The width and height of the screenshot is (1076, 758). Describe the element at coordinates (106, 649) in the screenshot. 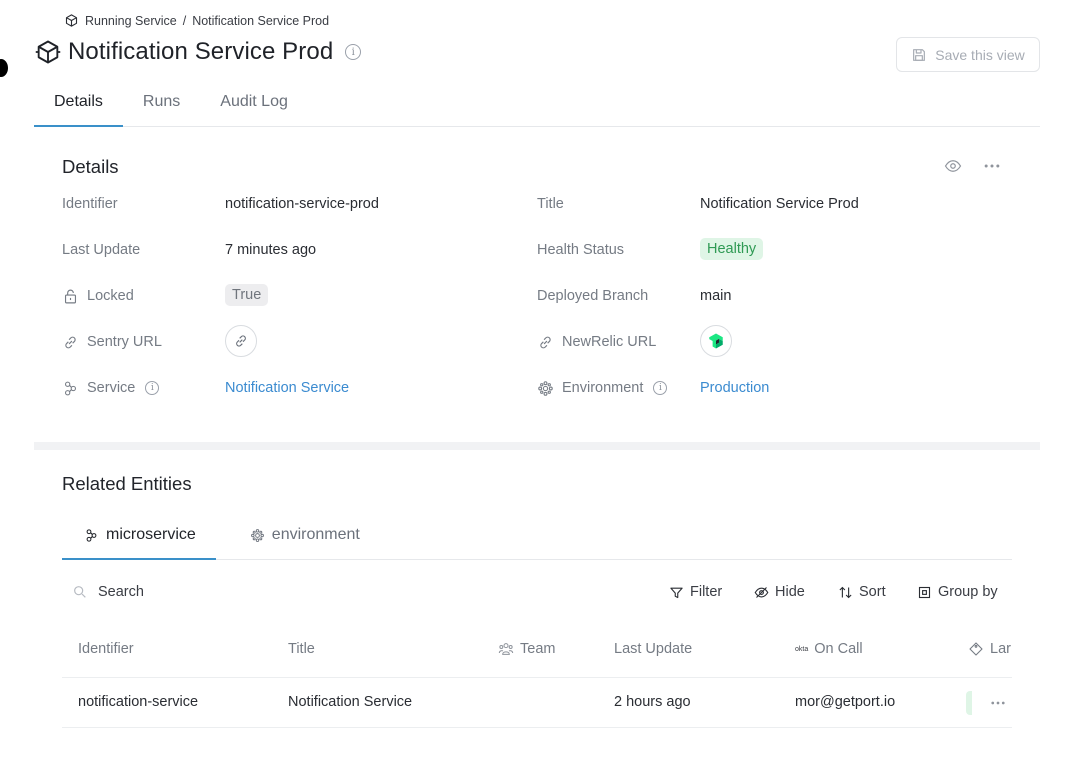

I see `column-header-identifier: Identifier` at that location.